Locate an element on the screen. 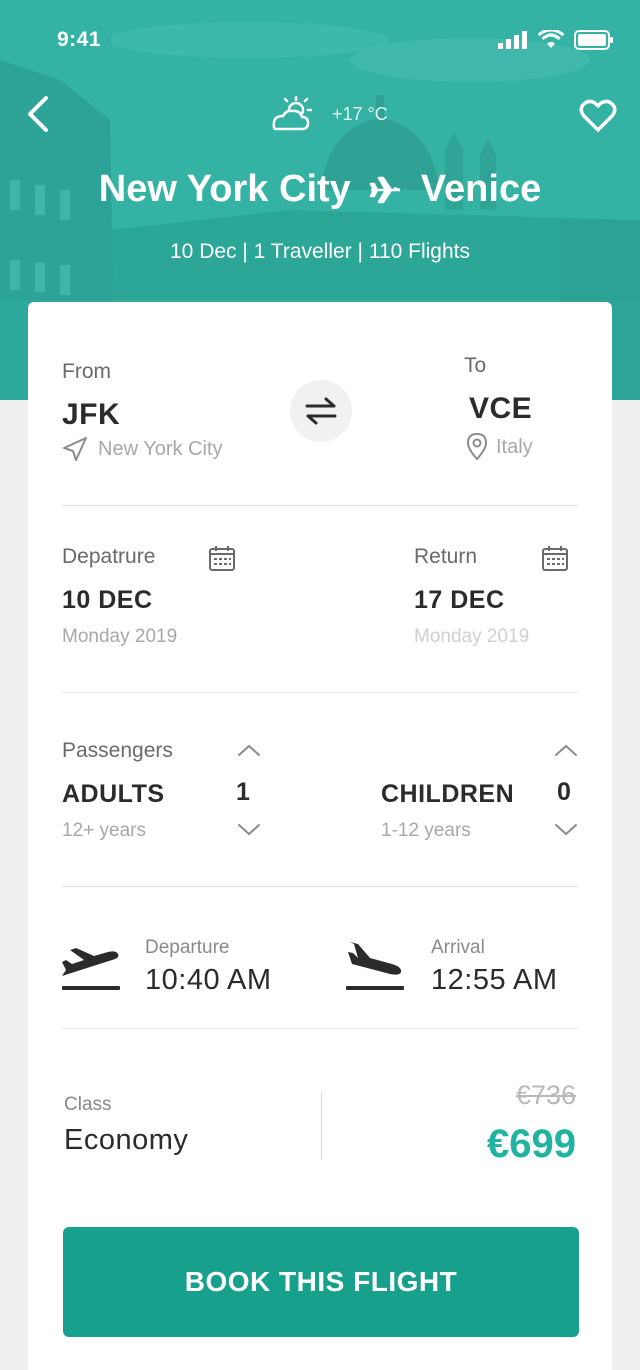  children-decrement-chevron-down-icon is located at coordinates (566, 830).